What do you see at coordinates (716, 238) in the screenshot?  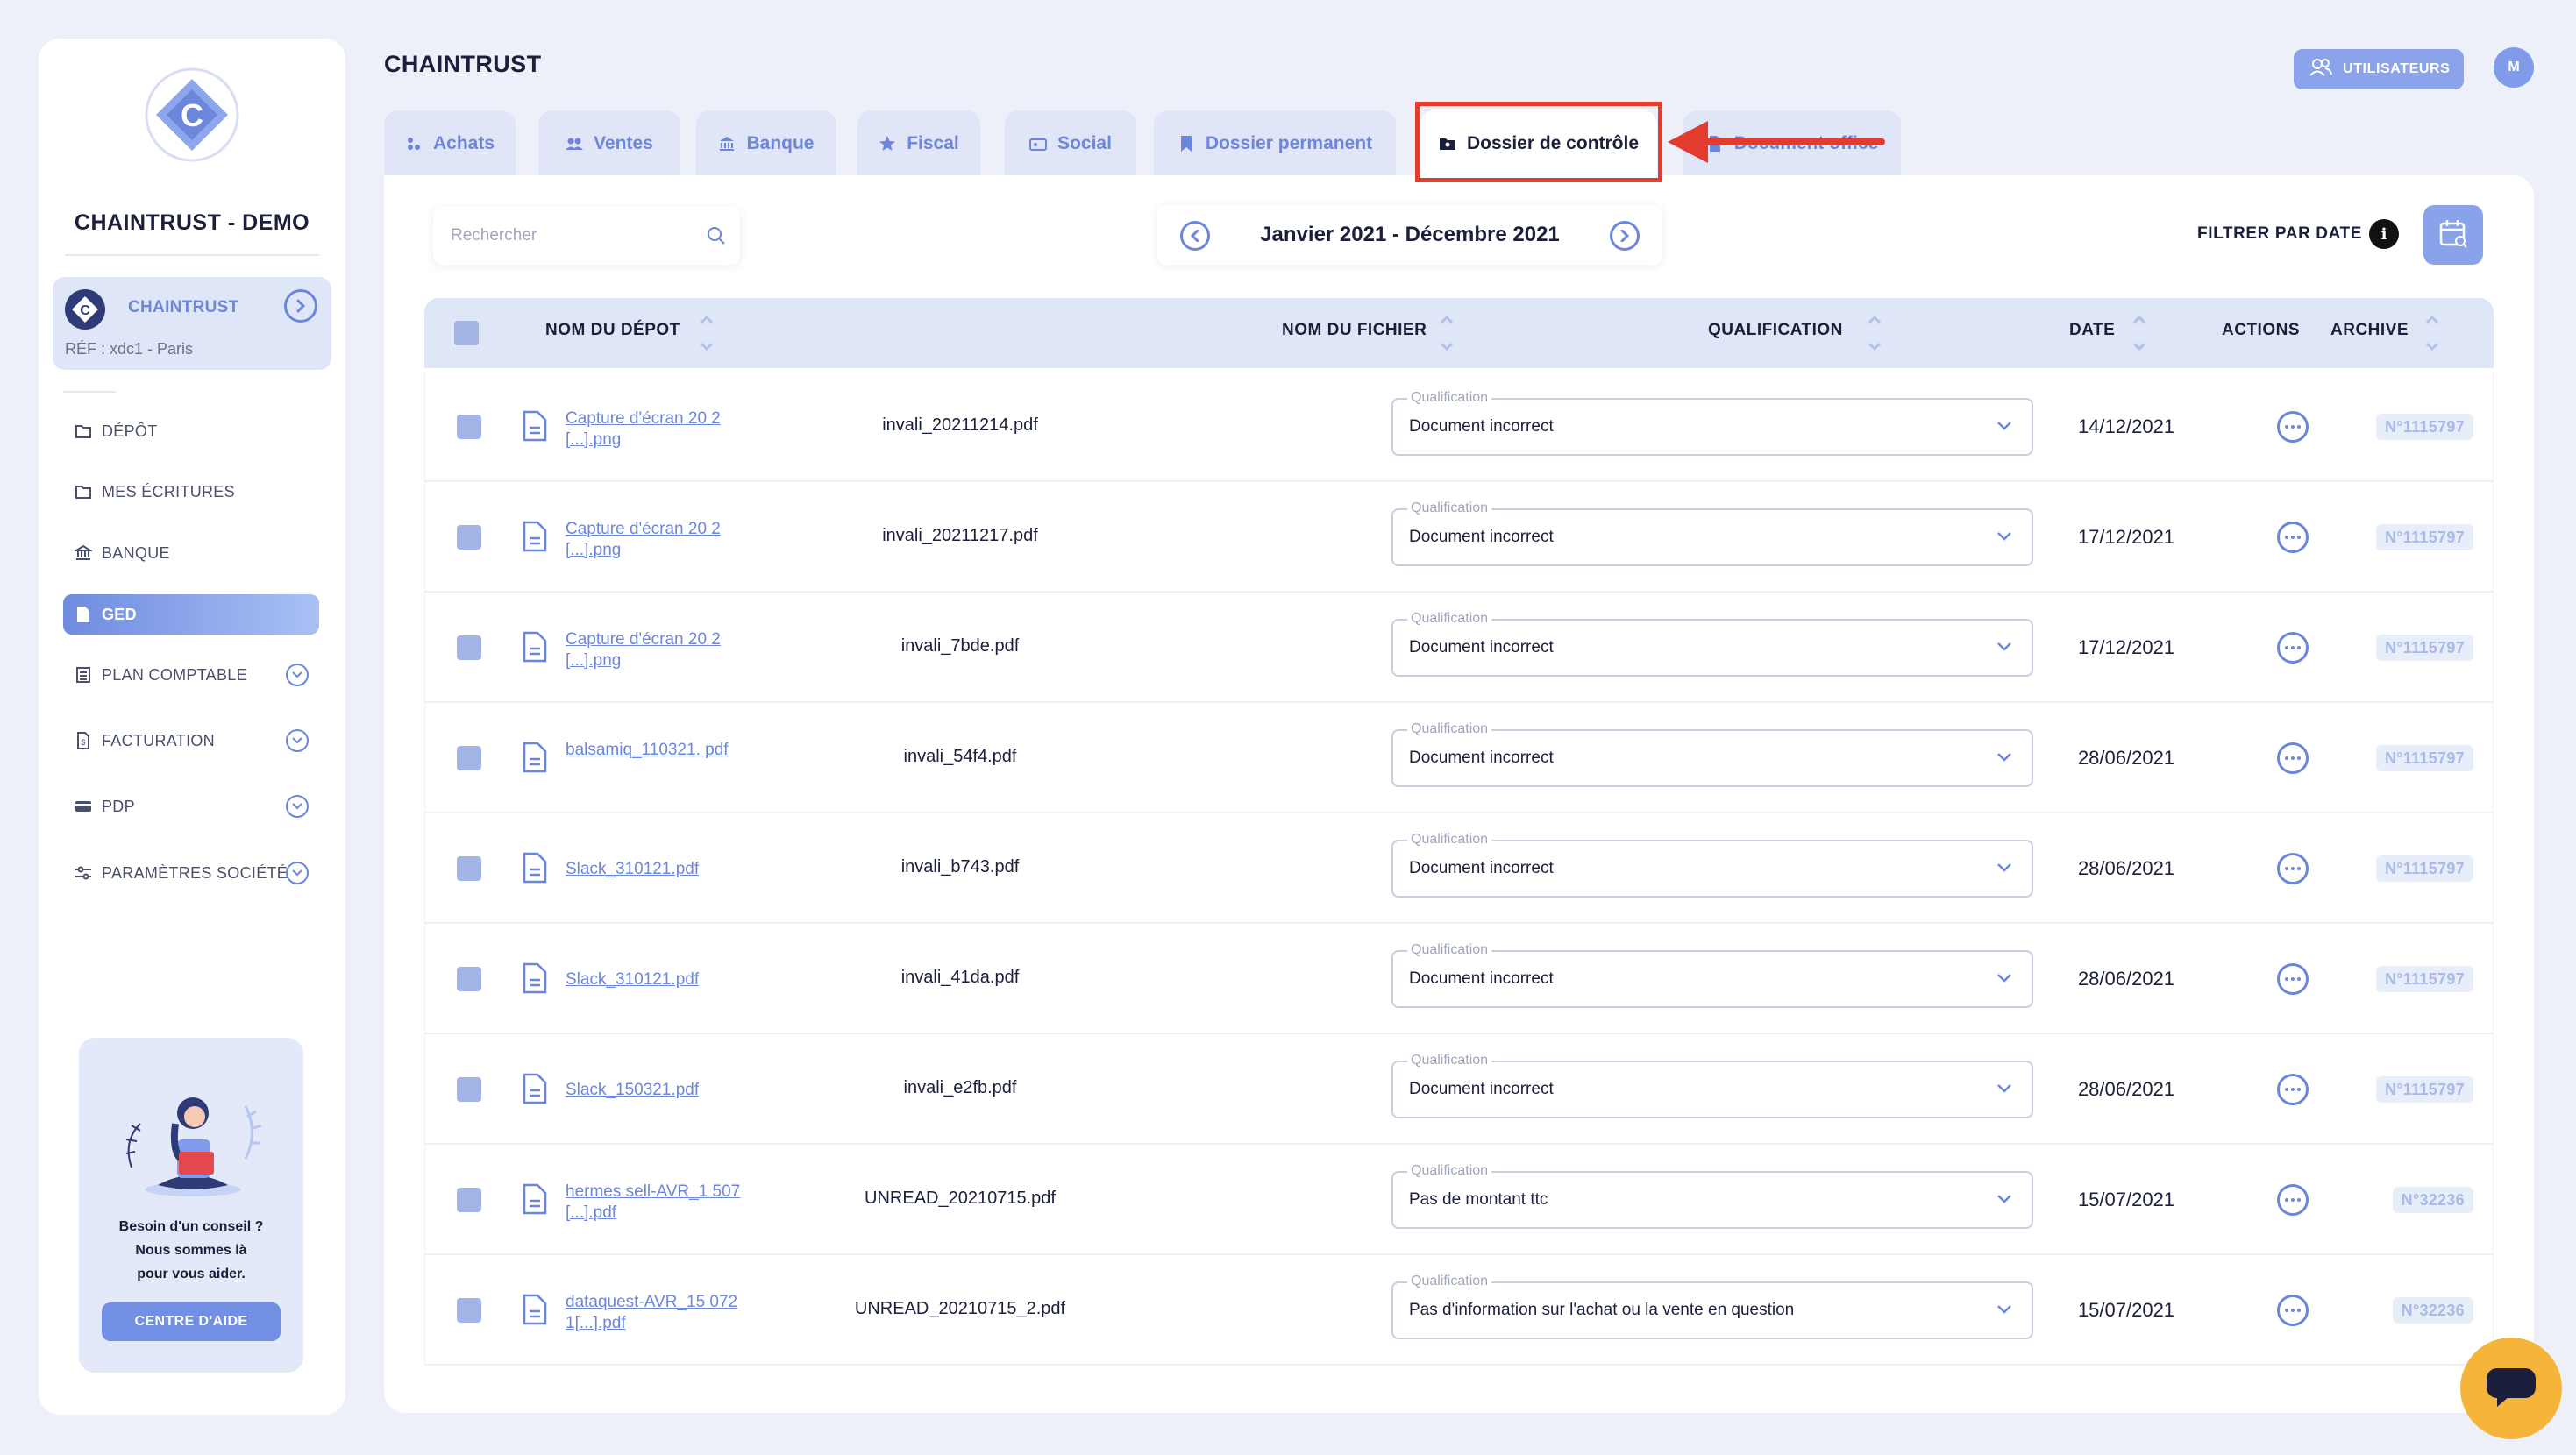 I see `search-icon` at bounding box center [716, 238].